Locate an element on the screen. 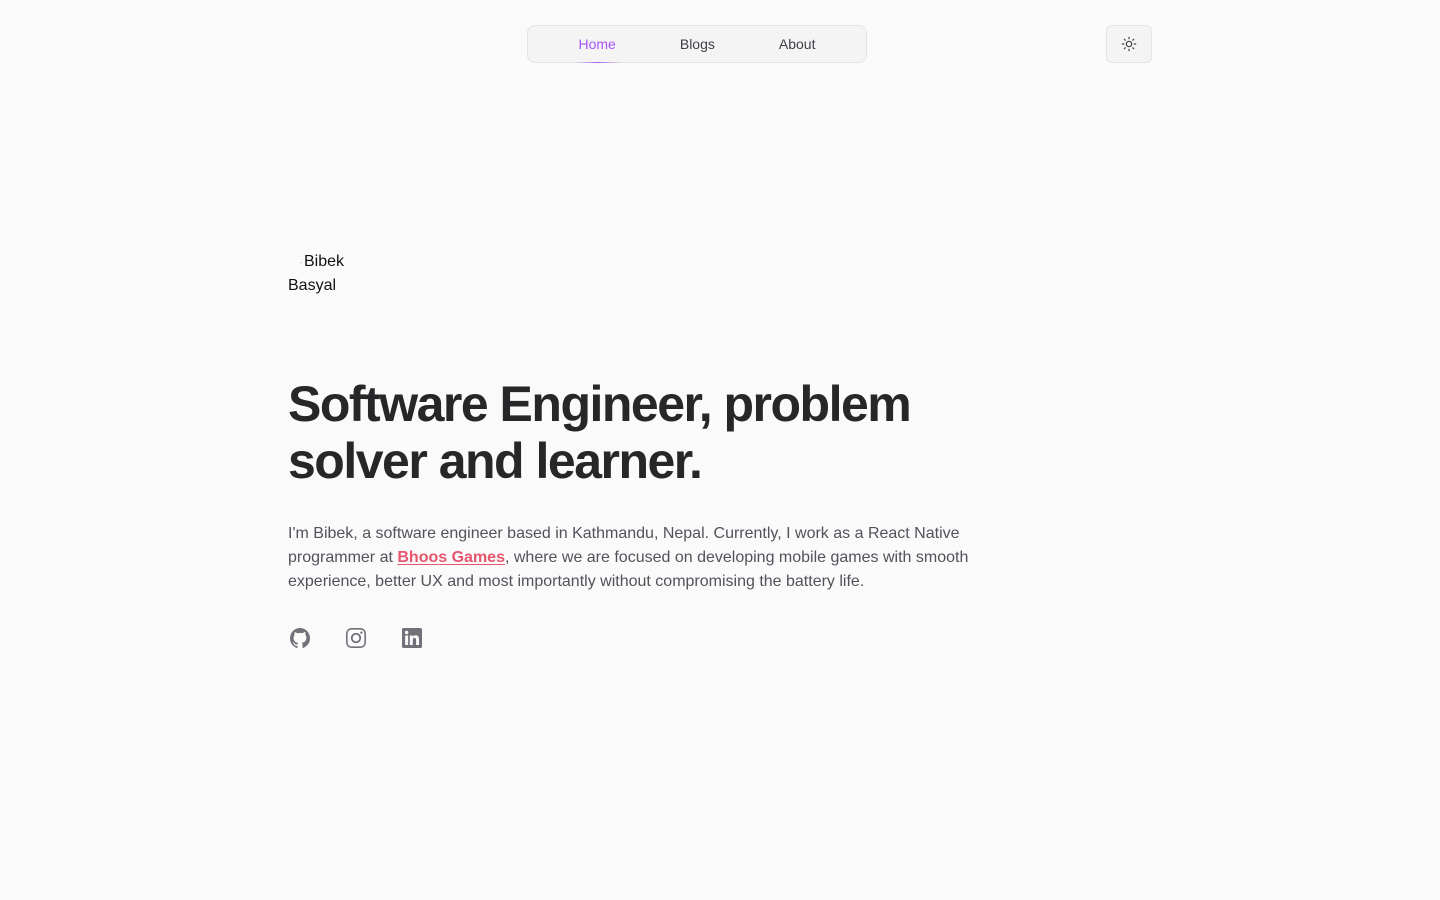 Image resolution: width=1440 pixels, height=900 pixels. main-nav: Home Blogs About is located at coordinates (697, 44).